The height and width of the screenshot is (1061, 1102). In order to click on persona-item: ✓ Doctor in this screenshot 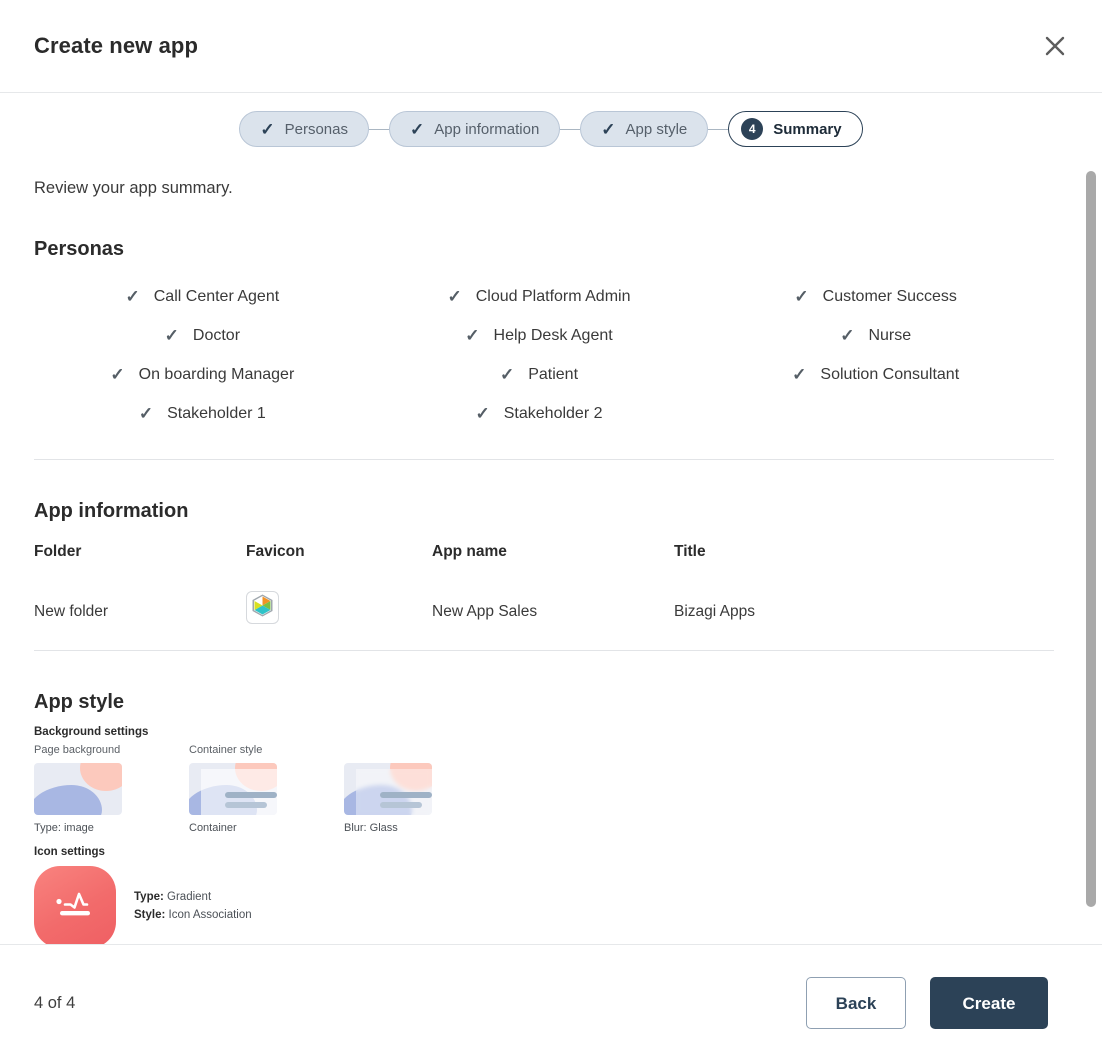, I will do `click(202, 335)`.